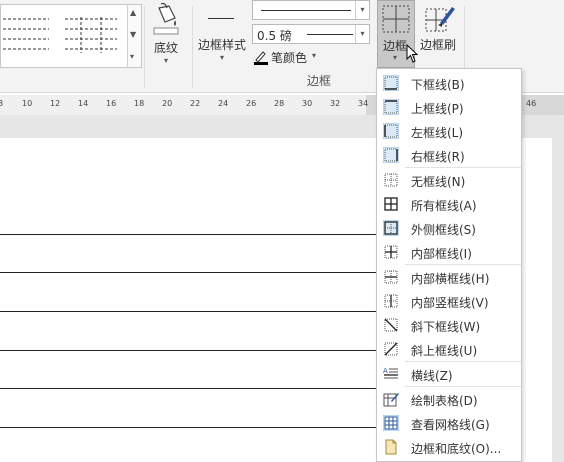 This screenshot has width=564, height=462. What do you see at coordinates (27, 103) in the screenshot?
I see `ruler-tick: 10` at bounding box center [27, 103].